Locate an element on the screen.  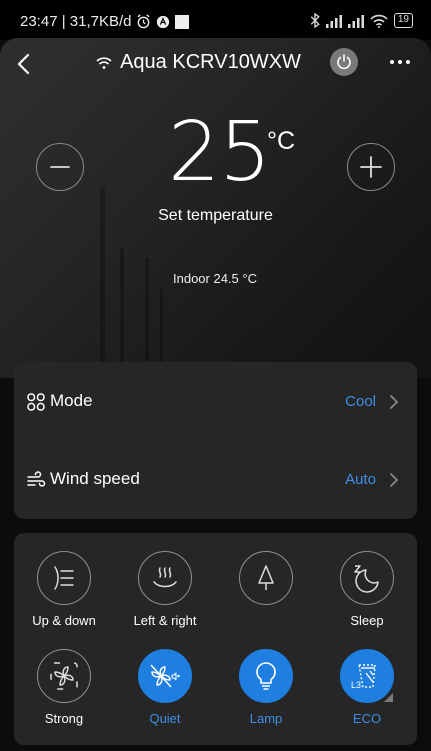
eco-icon: L3 is located at coordinates (363, 677).